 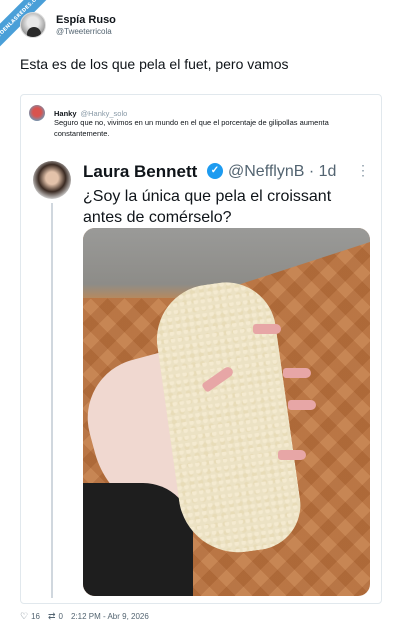 What do you see at coordinates (138, 539) in the screenshot?
I see `photo-sleeve` at bounding box center [138, 539].